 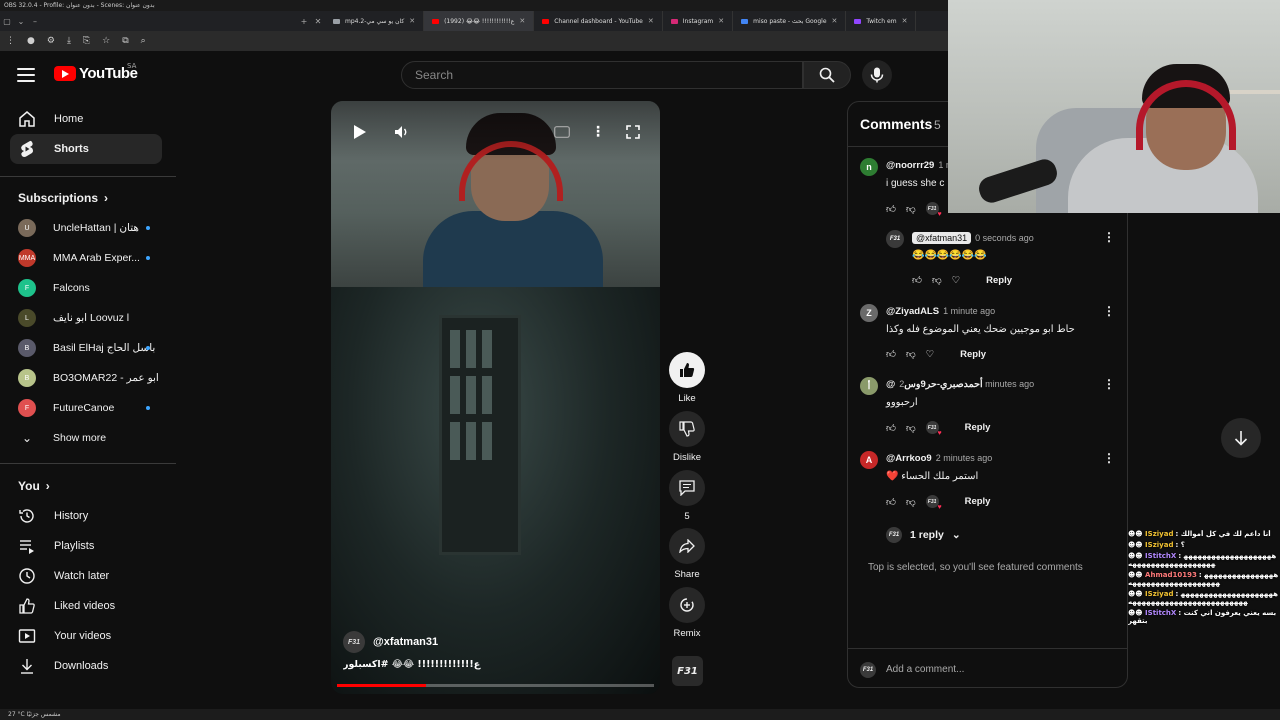 I want to click on subscriptions-heading: Subscriptions ›, so click(x=63, y=198).